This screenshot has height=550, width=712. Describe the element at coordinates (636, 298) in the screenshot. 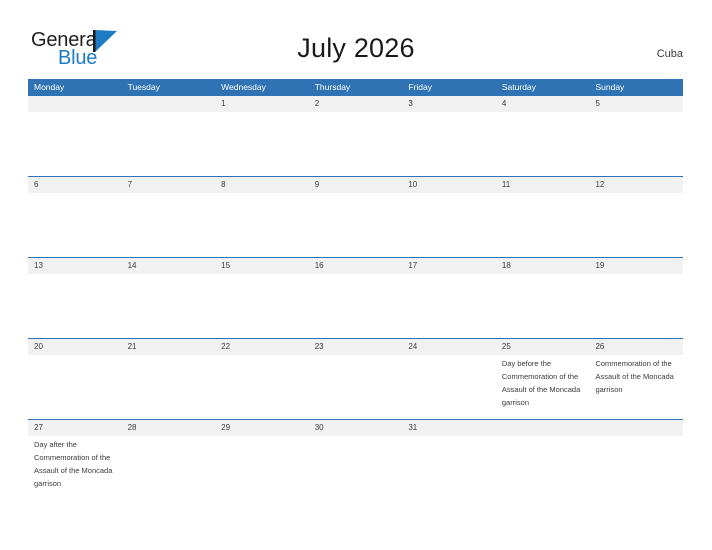

I see `calendar-day-cell: 19` at that location.